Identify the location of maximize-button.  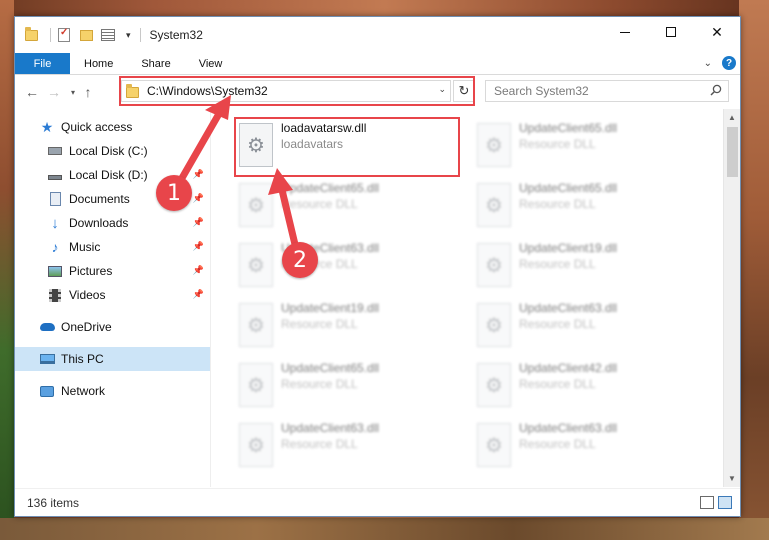
(671, 32).